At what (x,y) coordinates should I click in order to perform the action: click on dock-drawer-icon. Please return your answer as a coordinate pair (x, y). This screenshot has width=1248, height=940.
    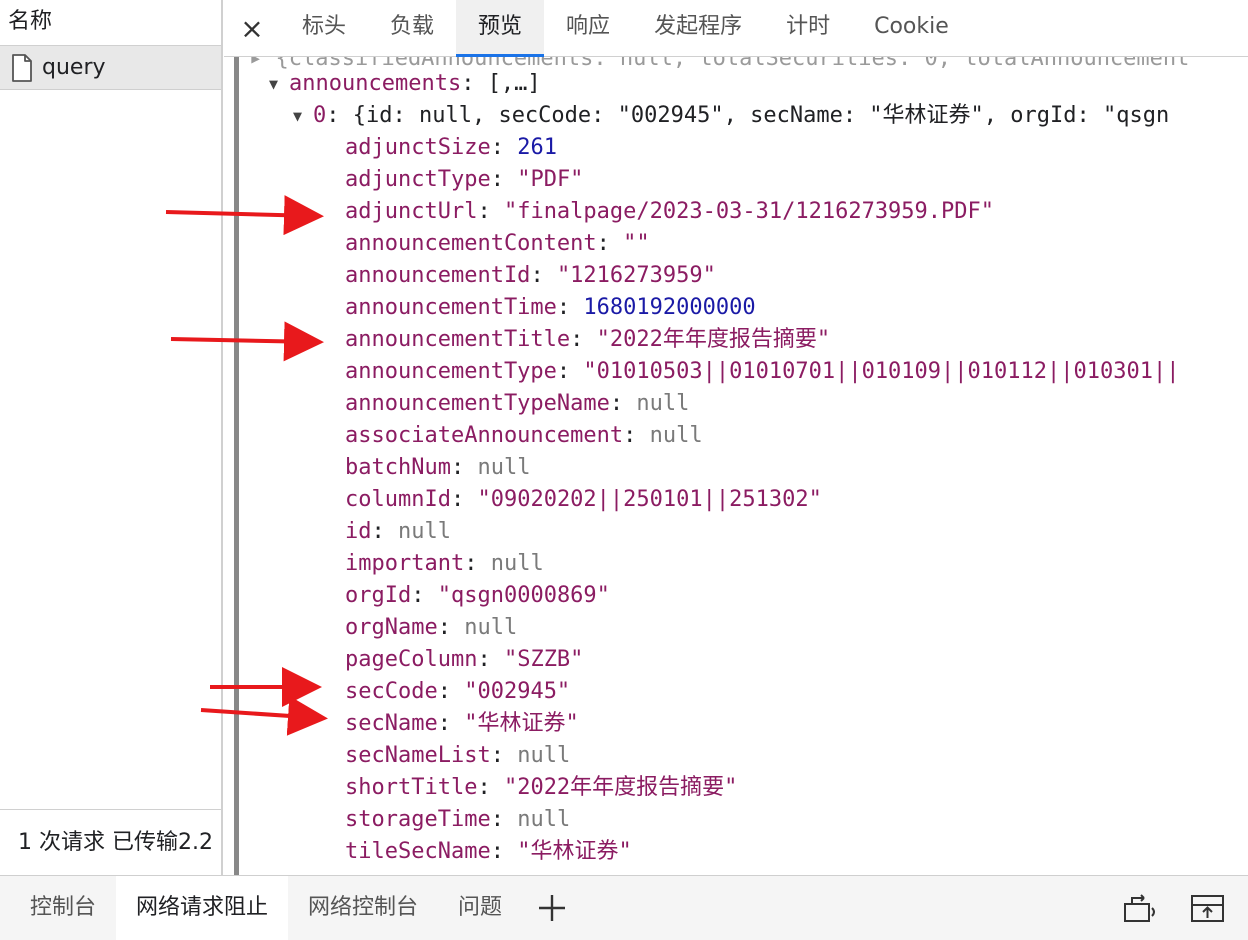
    Looking at the image, I should click on (1140, 908).